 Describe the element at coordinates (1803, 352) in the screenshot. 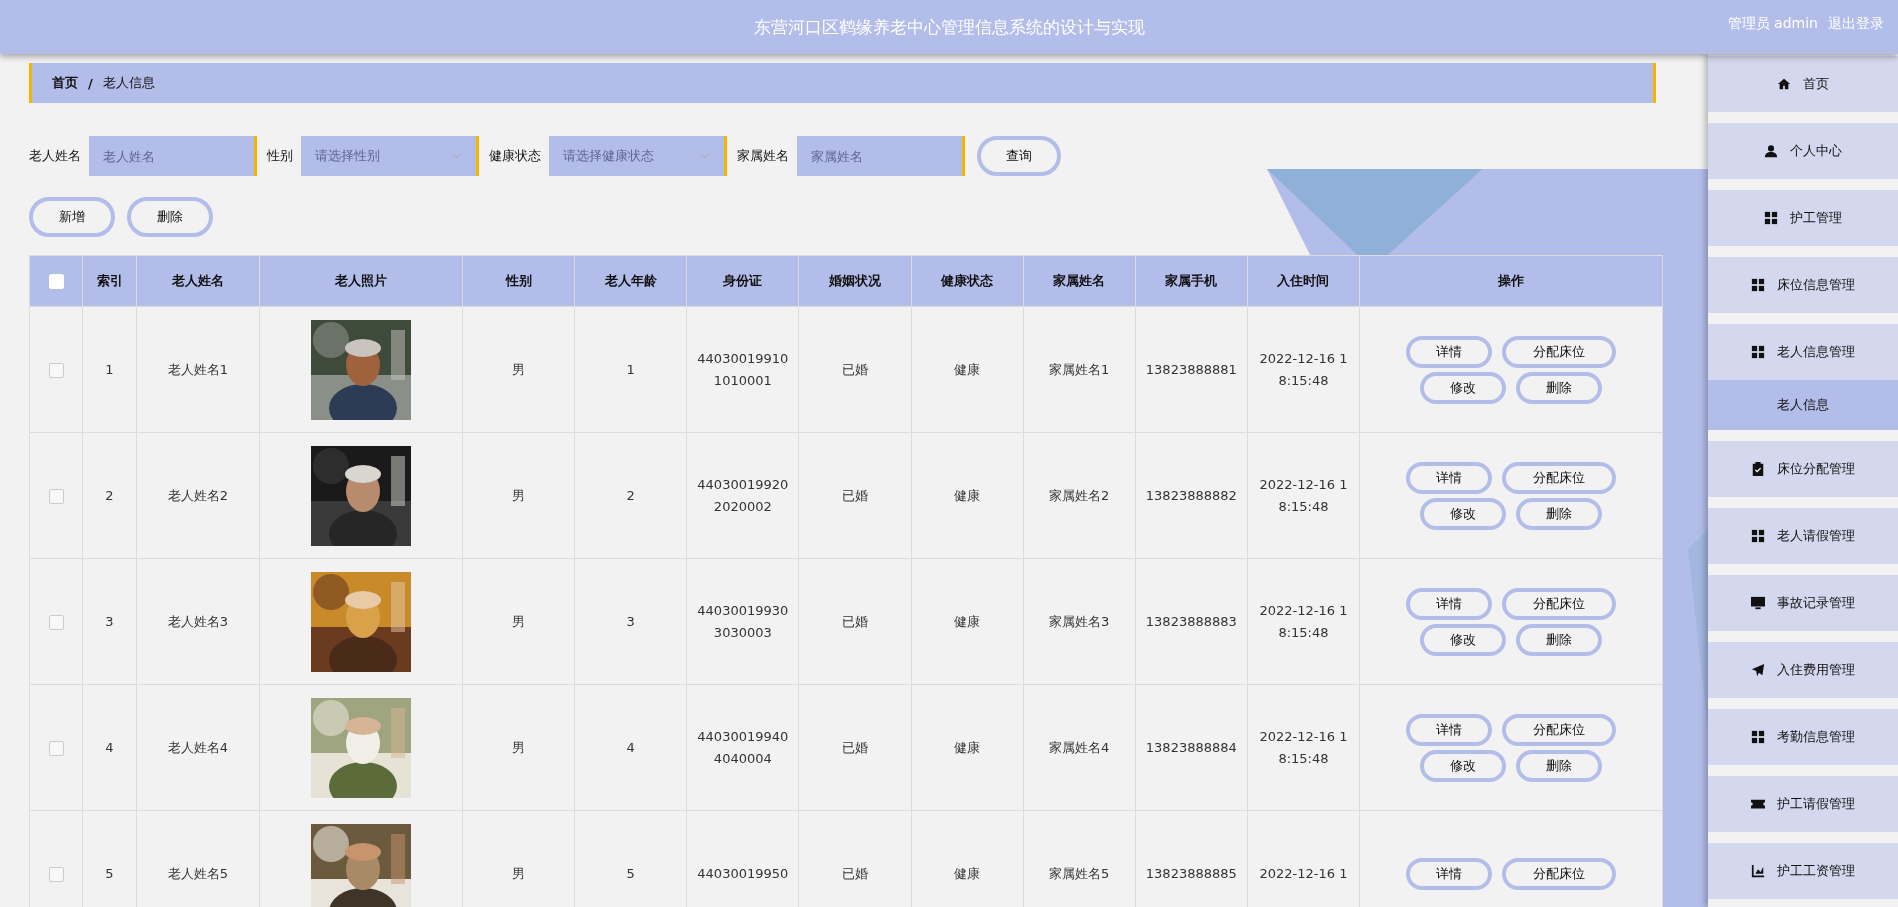

I see `sidebar-item: 老人信息管理` at that location.